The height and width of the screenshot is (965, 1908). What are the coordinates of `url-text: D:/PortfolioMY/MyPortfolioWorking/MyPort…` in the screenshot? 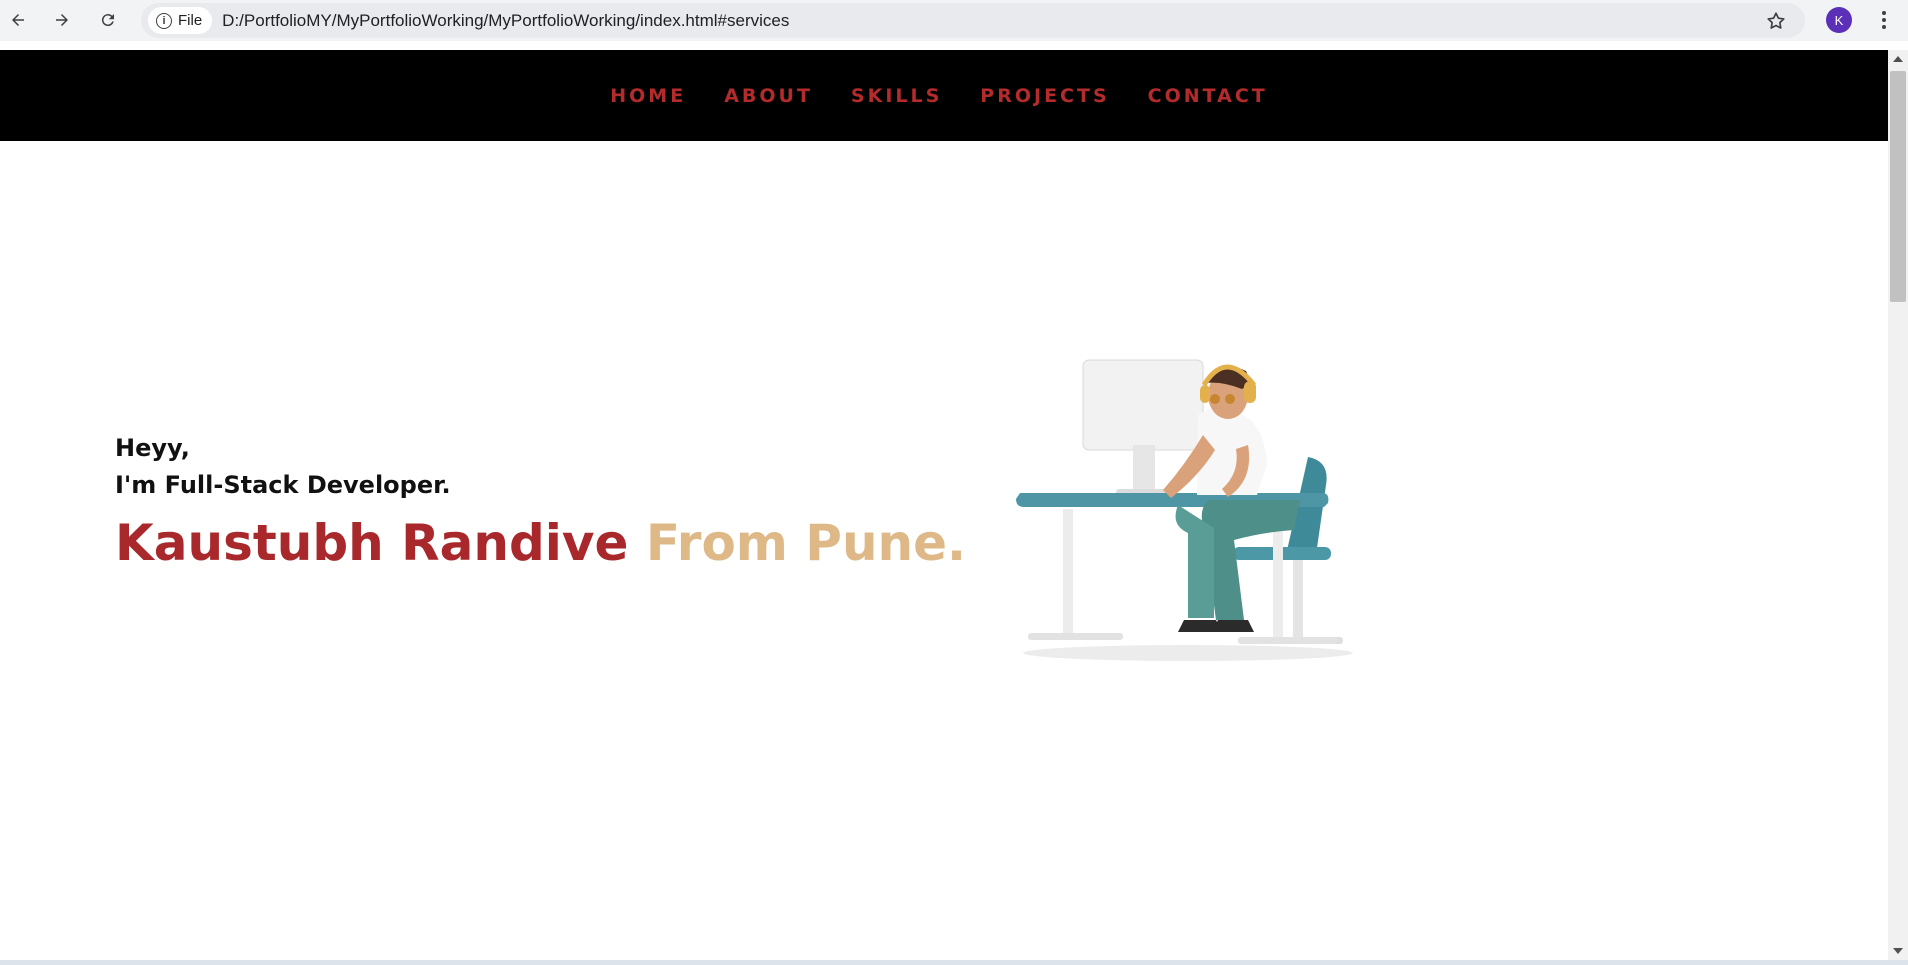 It's located at (505, 21).